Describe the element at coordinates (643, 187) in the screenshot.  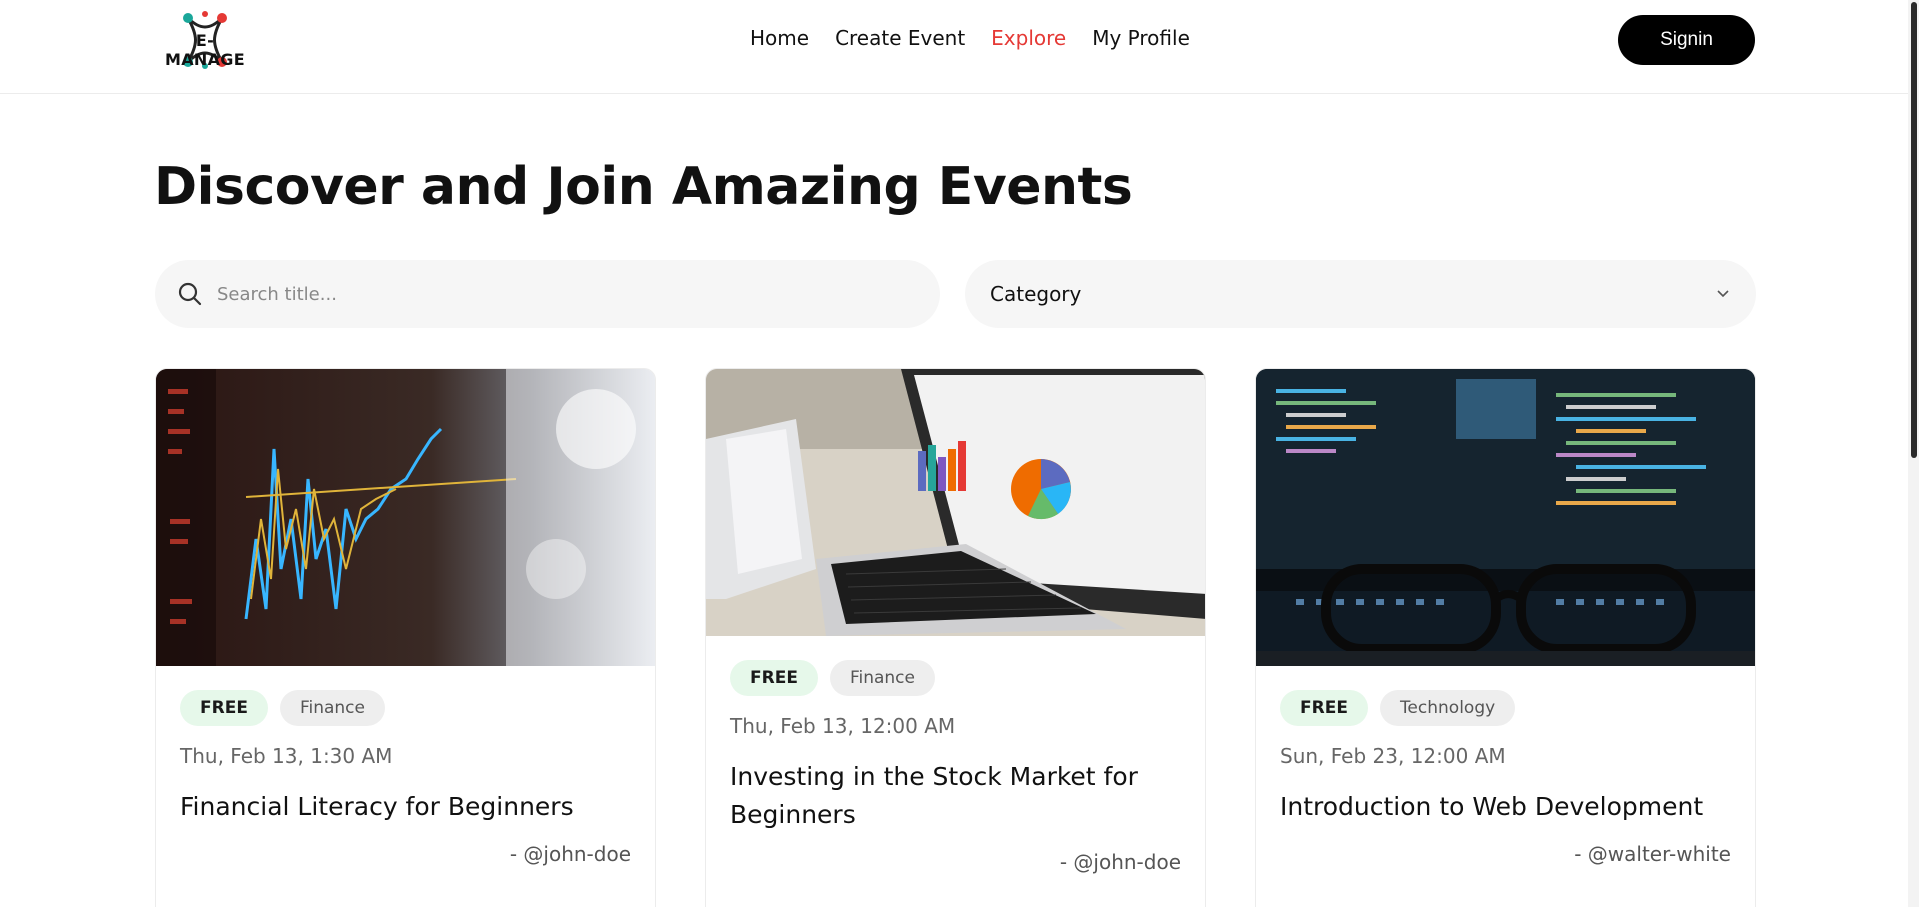
I see `page-title: Discover and Join Amazing Events` at that location.